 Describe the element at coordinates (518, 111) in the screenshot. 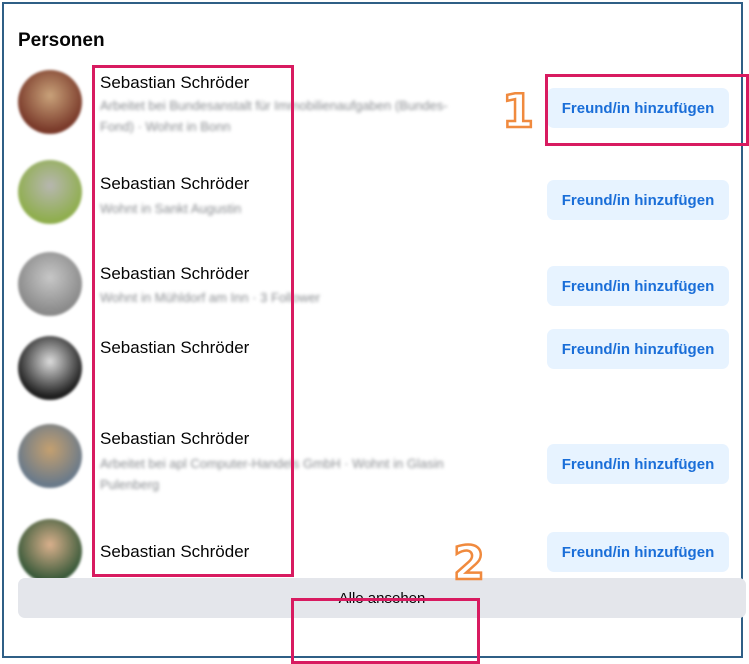

I see `annotation-number-1: 1` at that location.